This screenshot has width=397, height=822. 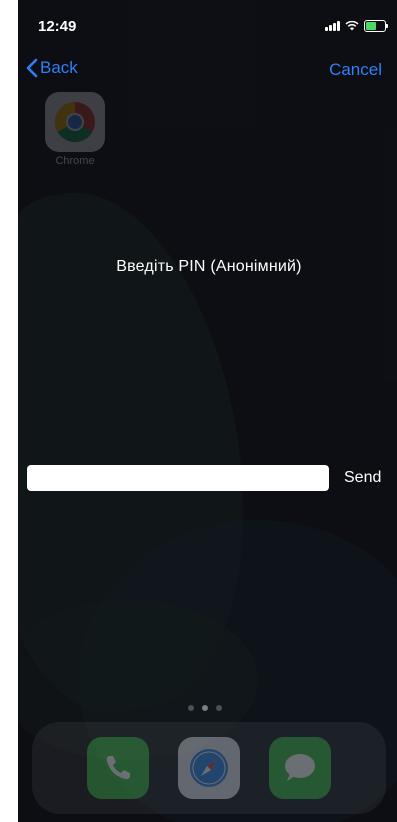 What do you see at coordinates (207, 70) in the screenshot?
I see `navigation-bar: Back Cancel` at bounding box center [207, 70].